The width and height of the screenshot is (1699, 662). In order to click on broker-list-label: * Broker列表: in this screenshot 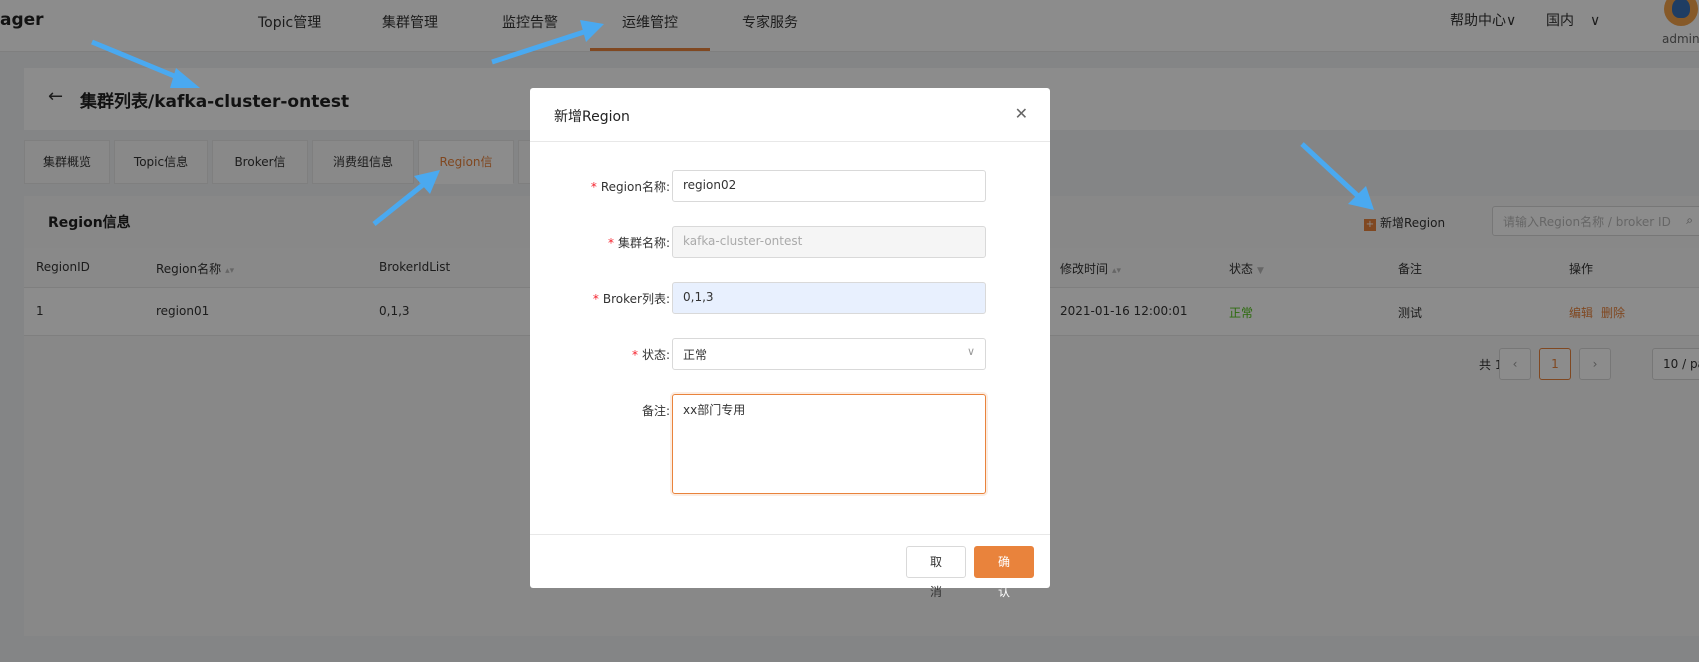, I will do `click(631, 299)`.